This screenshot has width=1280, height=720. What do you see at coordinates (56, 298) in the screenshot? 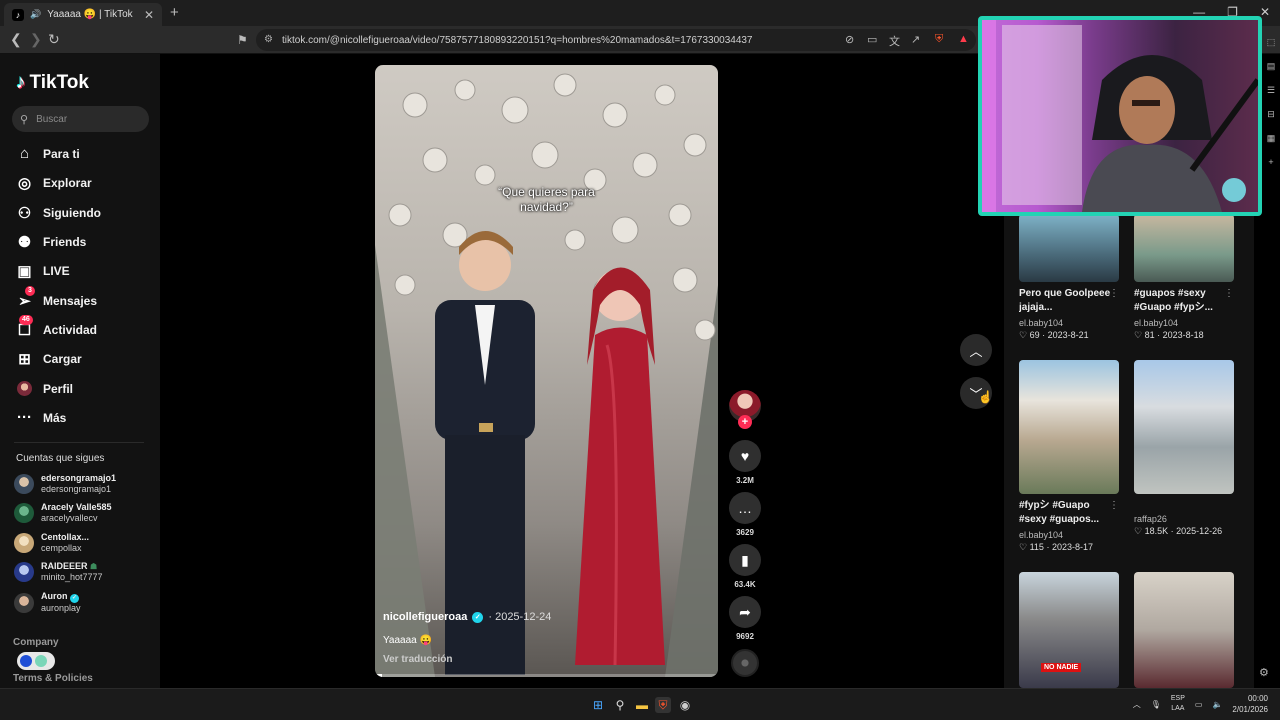
I see `nav-item-mensajes: ➢ 3 Mensajes` at bounding box center [56, 298].